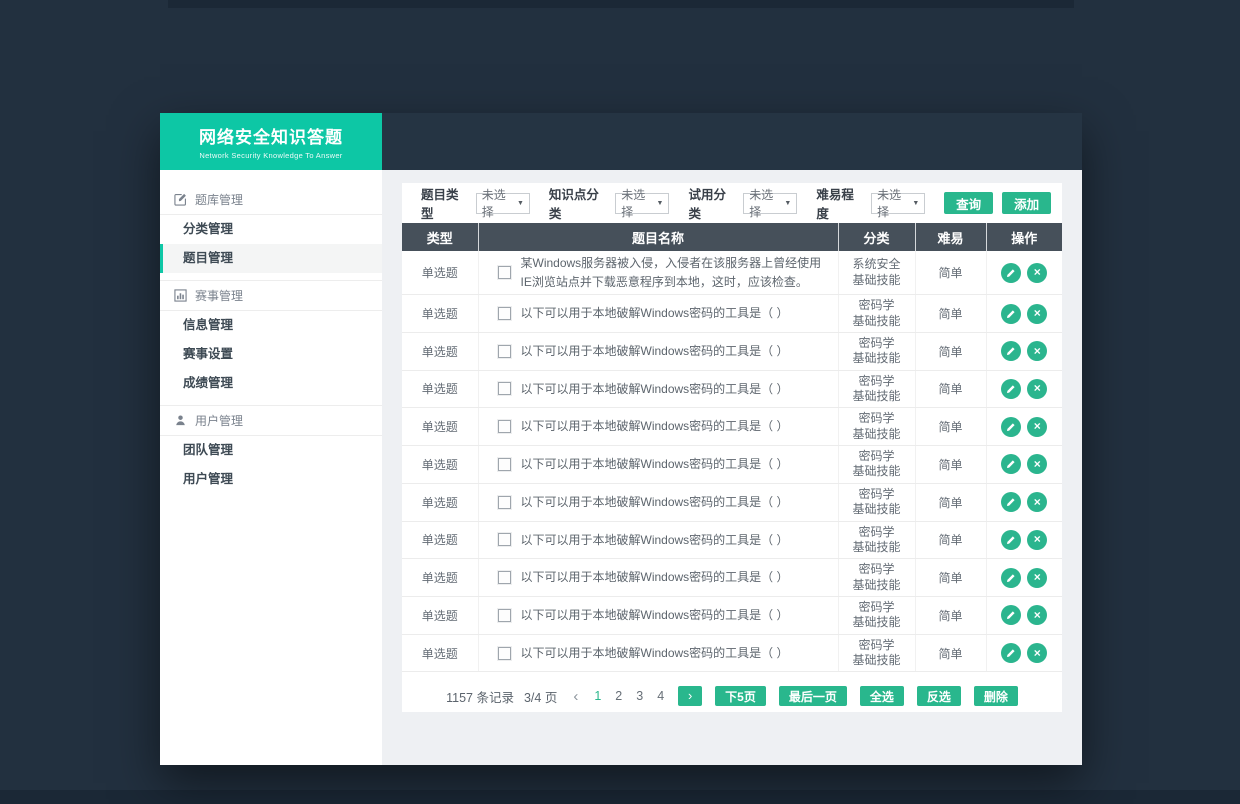 The height and width of the screenshot is (804, 1240). What do you see at coordinates (440, 204) in the screenshot?
I see `question-type-label: 题目类型` at bounding box center [440, 204].